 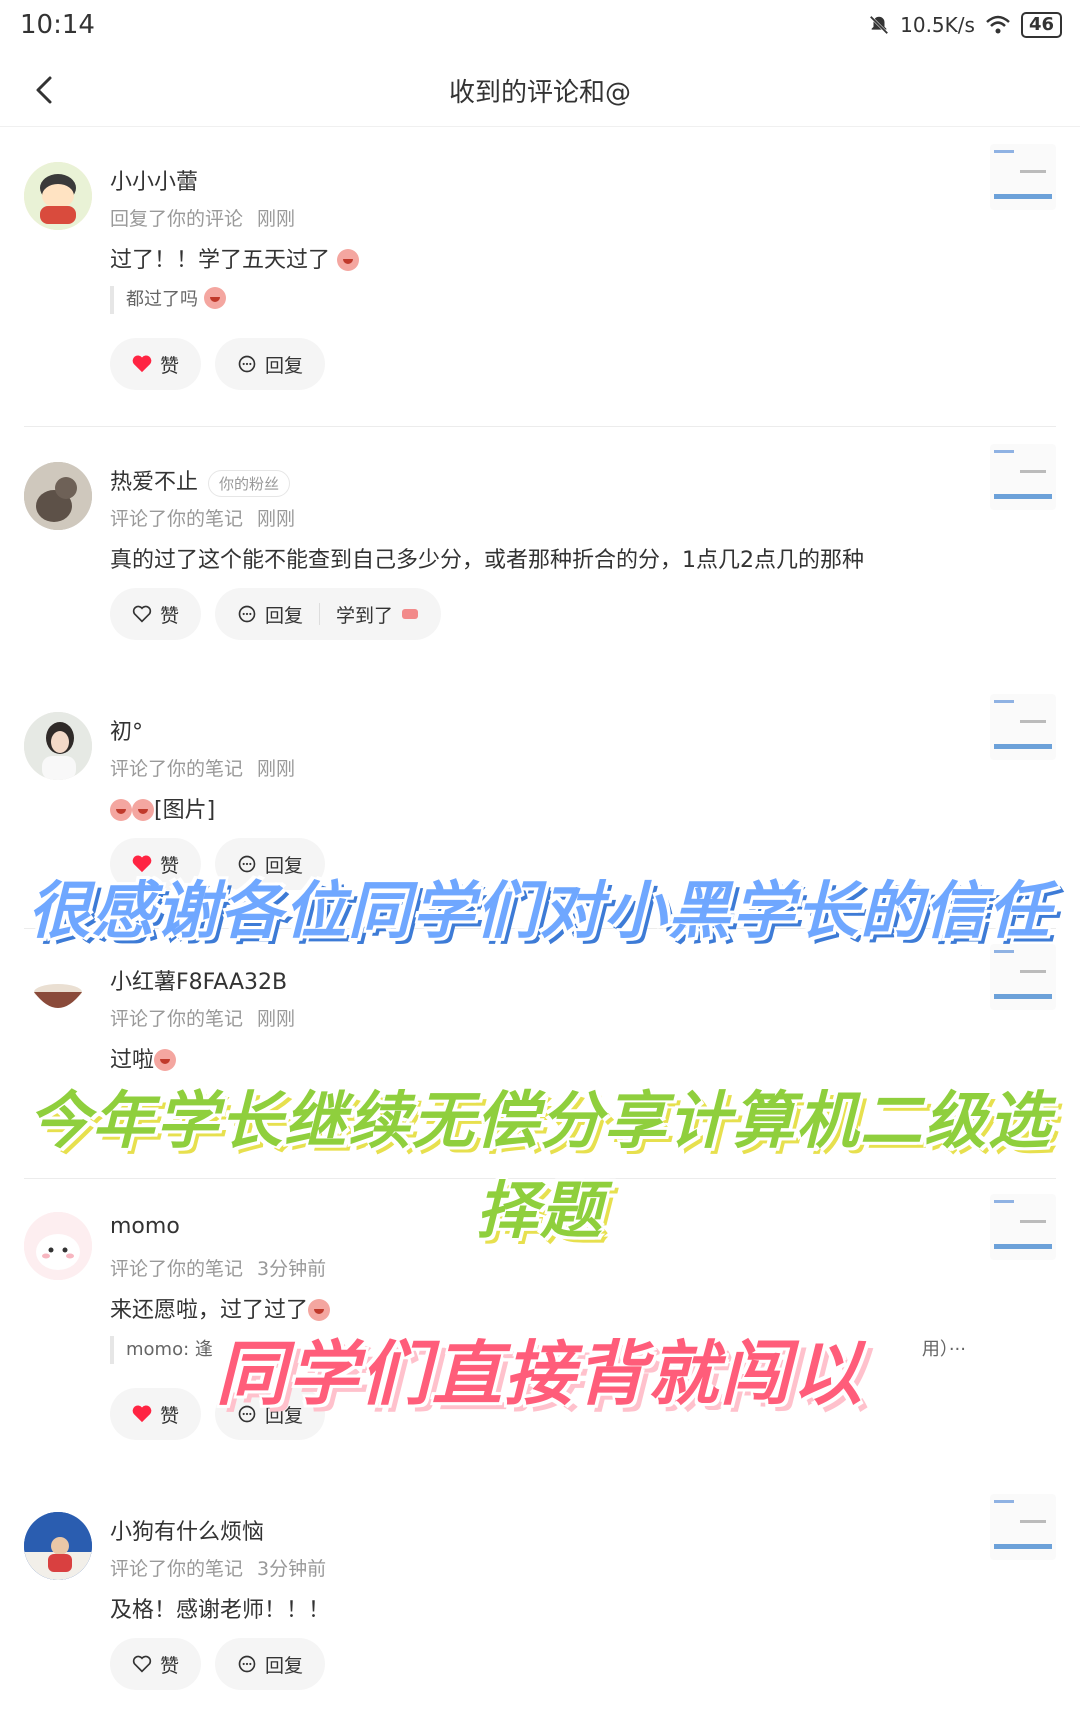 I want to click on overlay-caption-2: 今年学长继续无偿分享计算机二级选择题, so click(x=539, y=1165).